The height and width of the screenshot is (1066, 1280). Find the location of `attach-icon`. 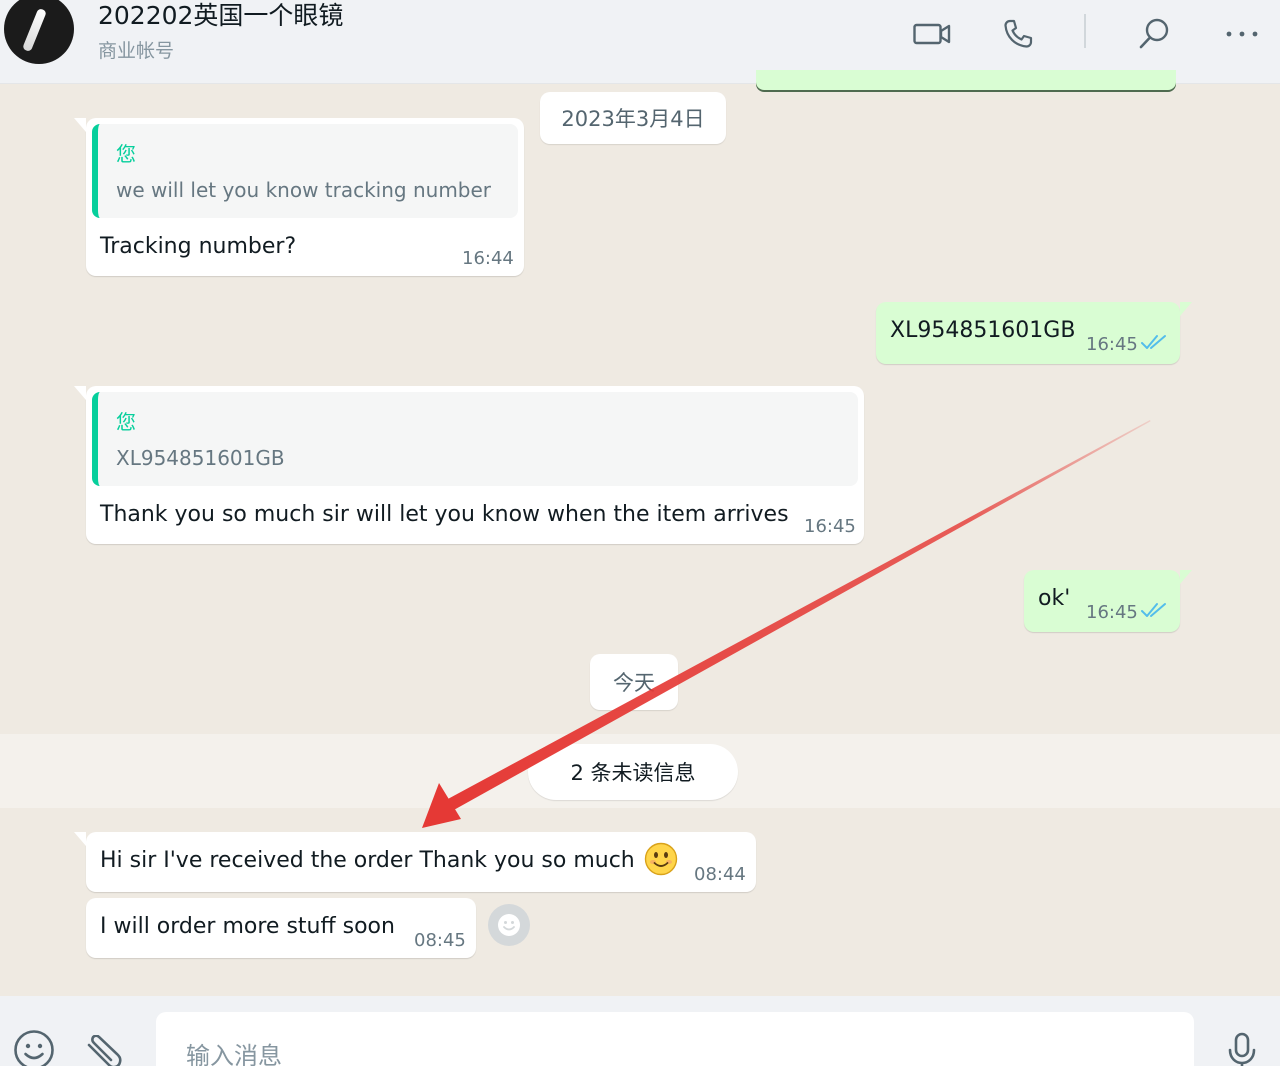

attach-icon is located at coordinates (104, 1049).